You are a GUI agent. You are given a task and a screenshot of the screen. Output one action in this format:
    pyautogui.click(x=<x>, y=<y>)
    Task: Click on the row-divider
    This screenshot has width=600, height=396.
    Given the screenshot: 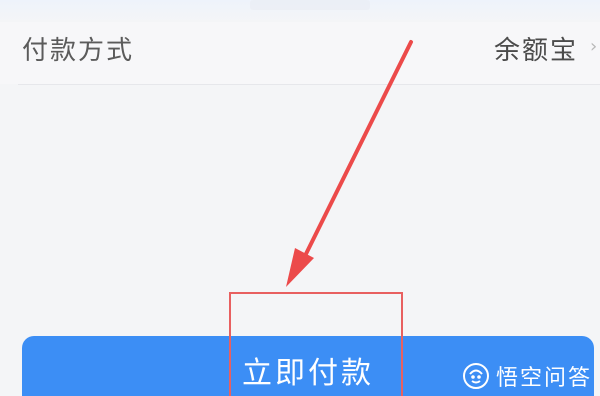 What is the action you would take?
    pyautogui.click(x=309, y=84)
    